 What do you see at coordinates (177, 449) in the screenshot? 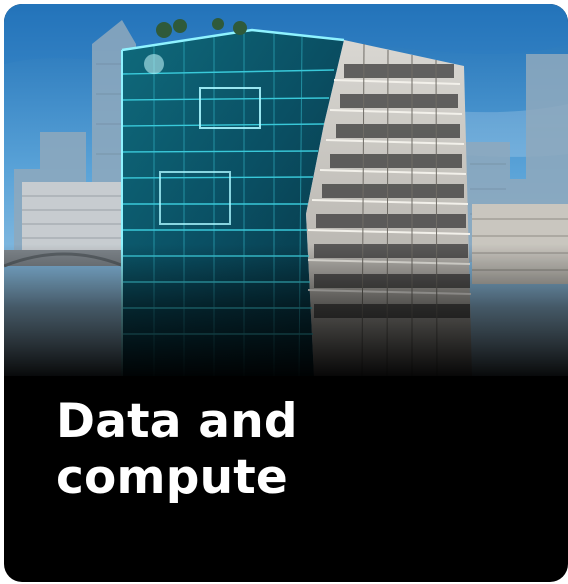
I see `card-title: Data and compute` at bounding box center [177, 449].